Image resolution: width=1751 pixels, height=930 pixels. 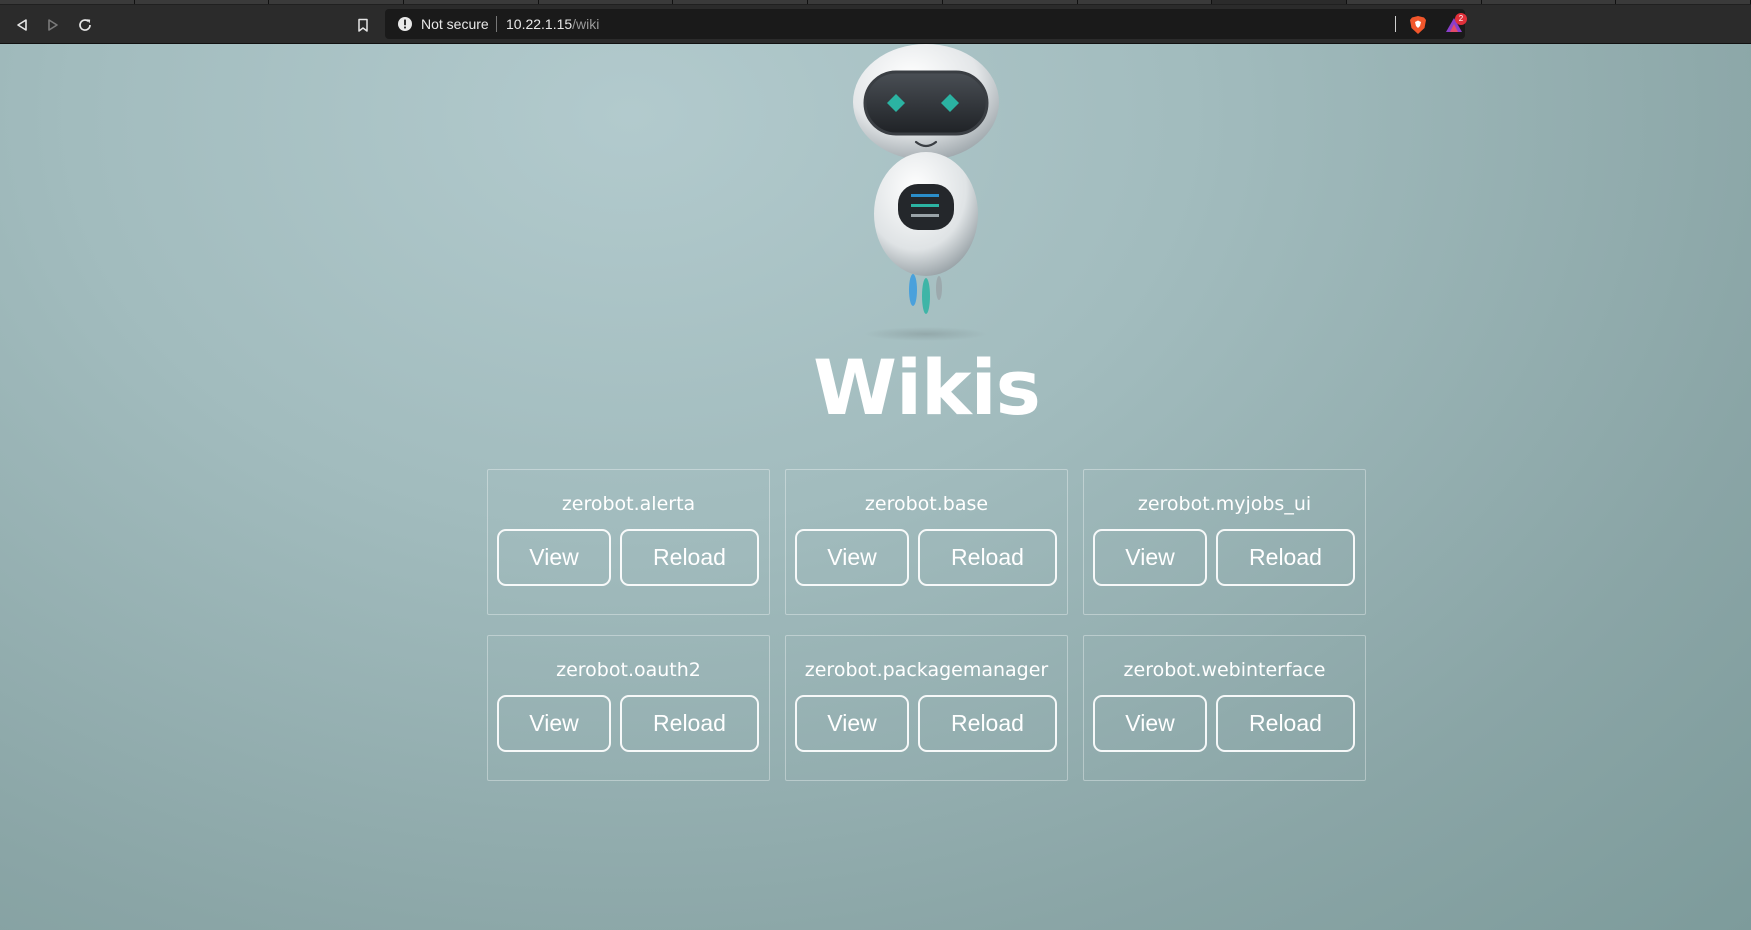 I want to click on forward-arrow-icon, so click(x=53, y=25).